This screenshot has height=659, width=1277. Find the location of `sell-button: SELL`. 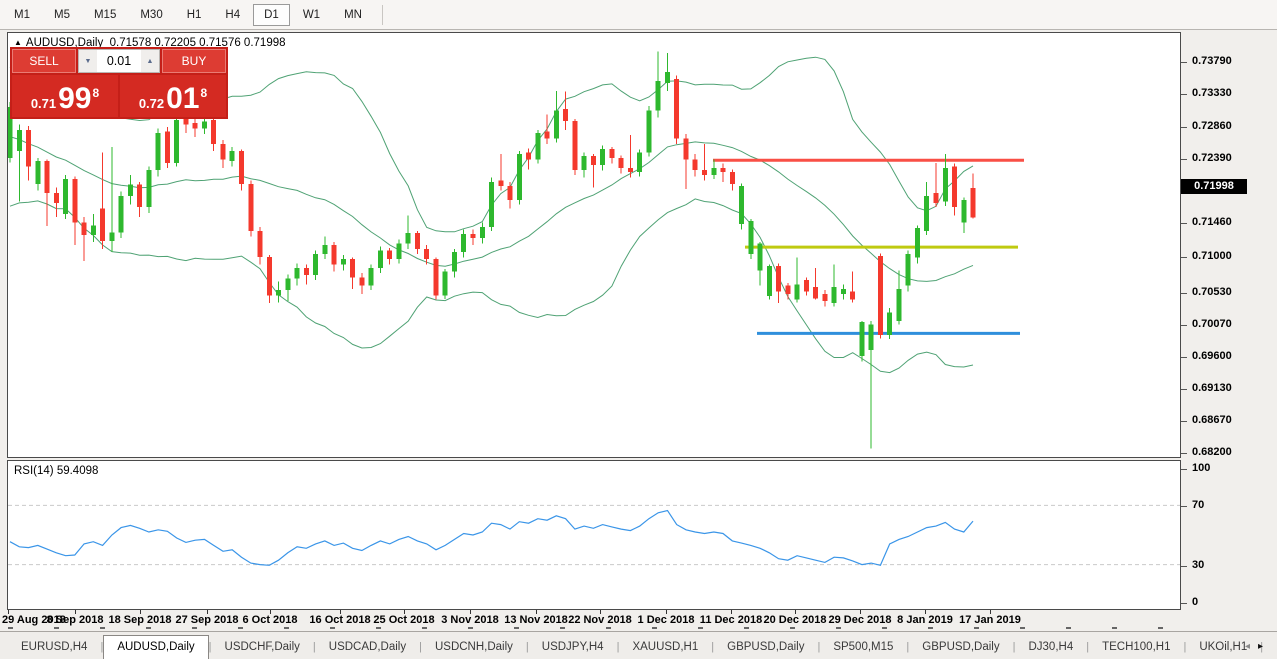

sell-button: SELL is located at coordinates (44, 61).